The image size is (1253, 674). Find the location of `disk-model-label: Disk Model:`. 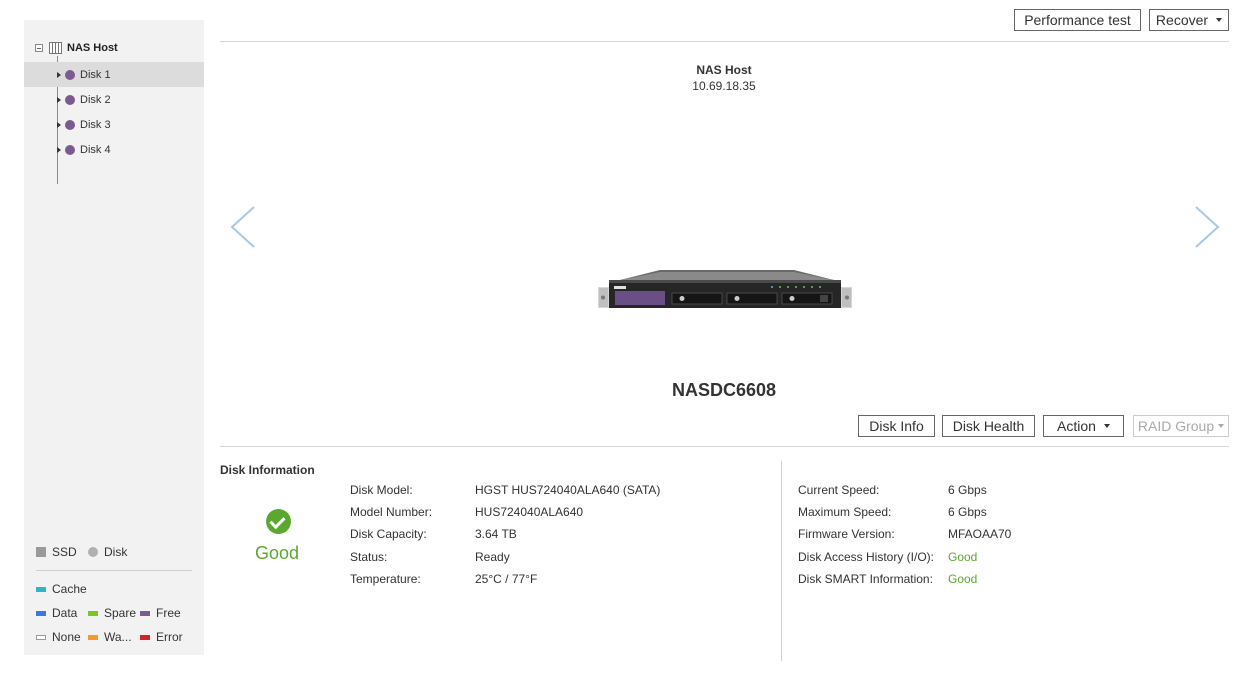

disk-model-label: Disk Model: is located at coordinates (381, 490).